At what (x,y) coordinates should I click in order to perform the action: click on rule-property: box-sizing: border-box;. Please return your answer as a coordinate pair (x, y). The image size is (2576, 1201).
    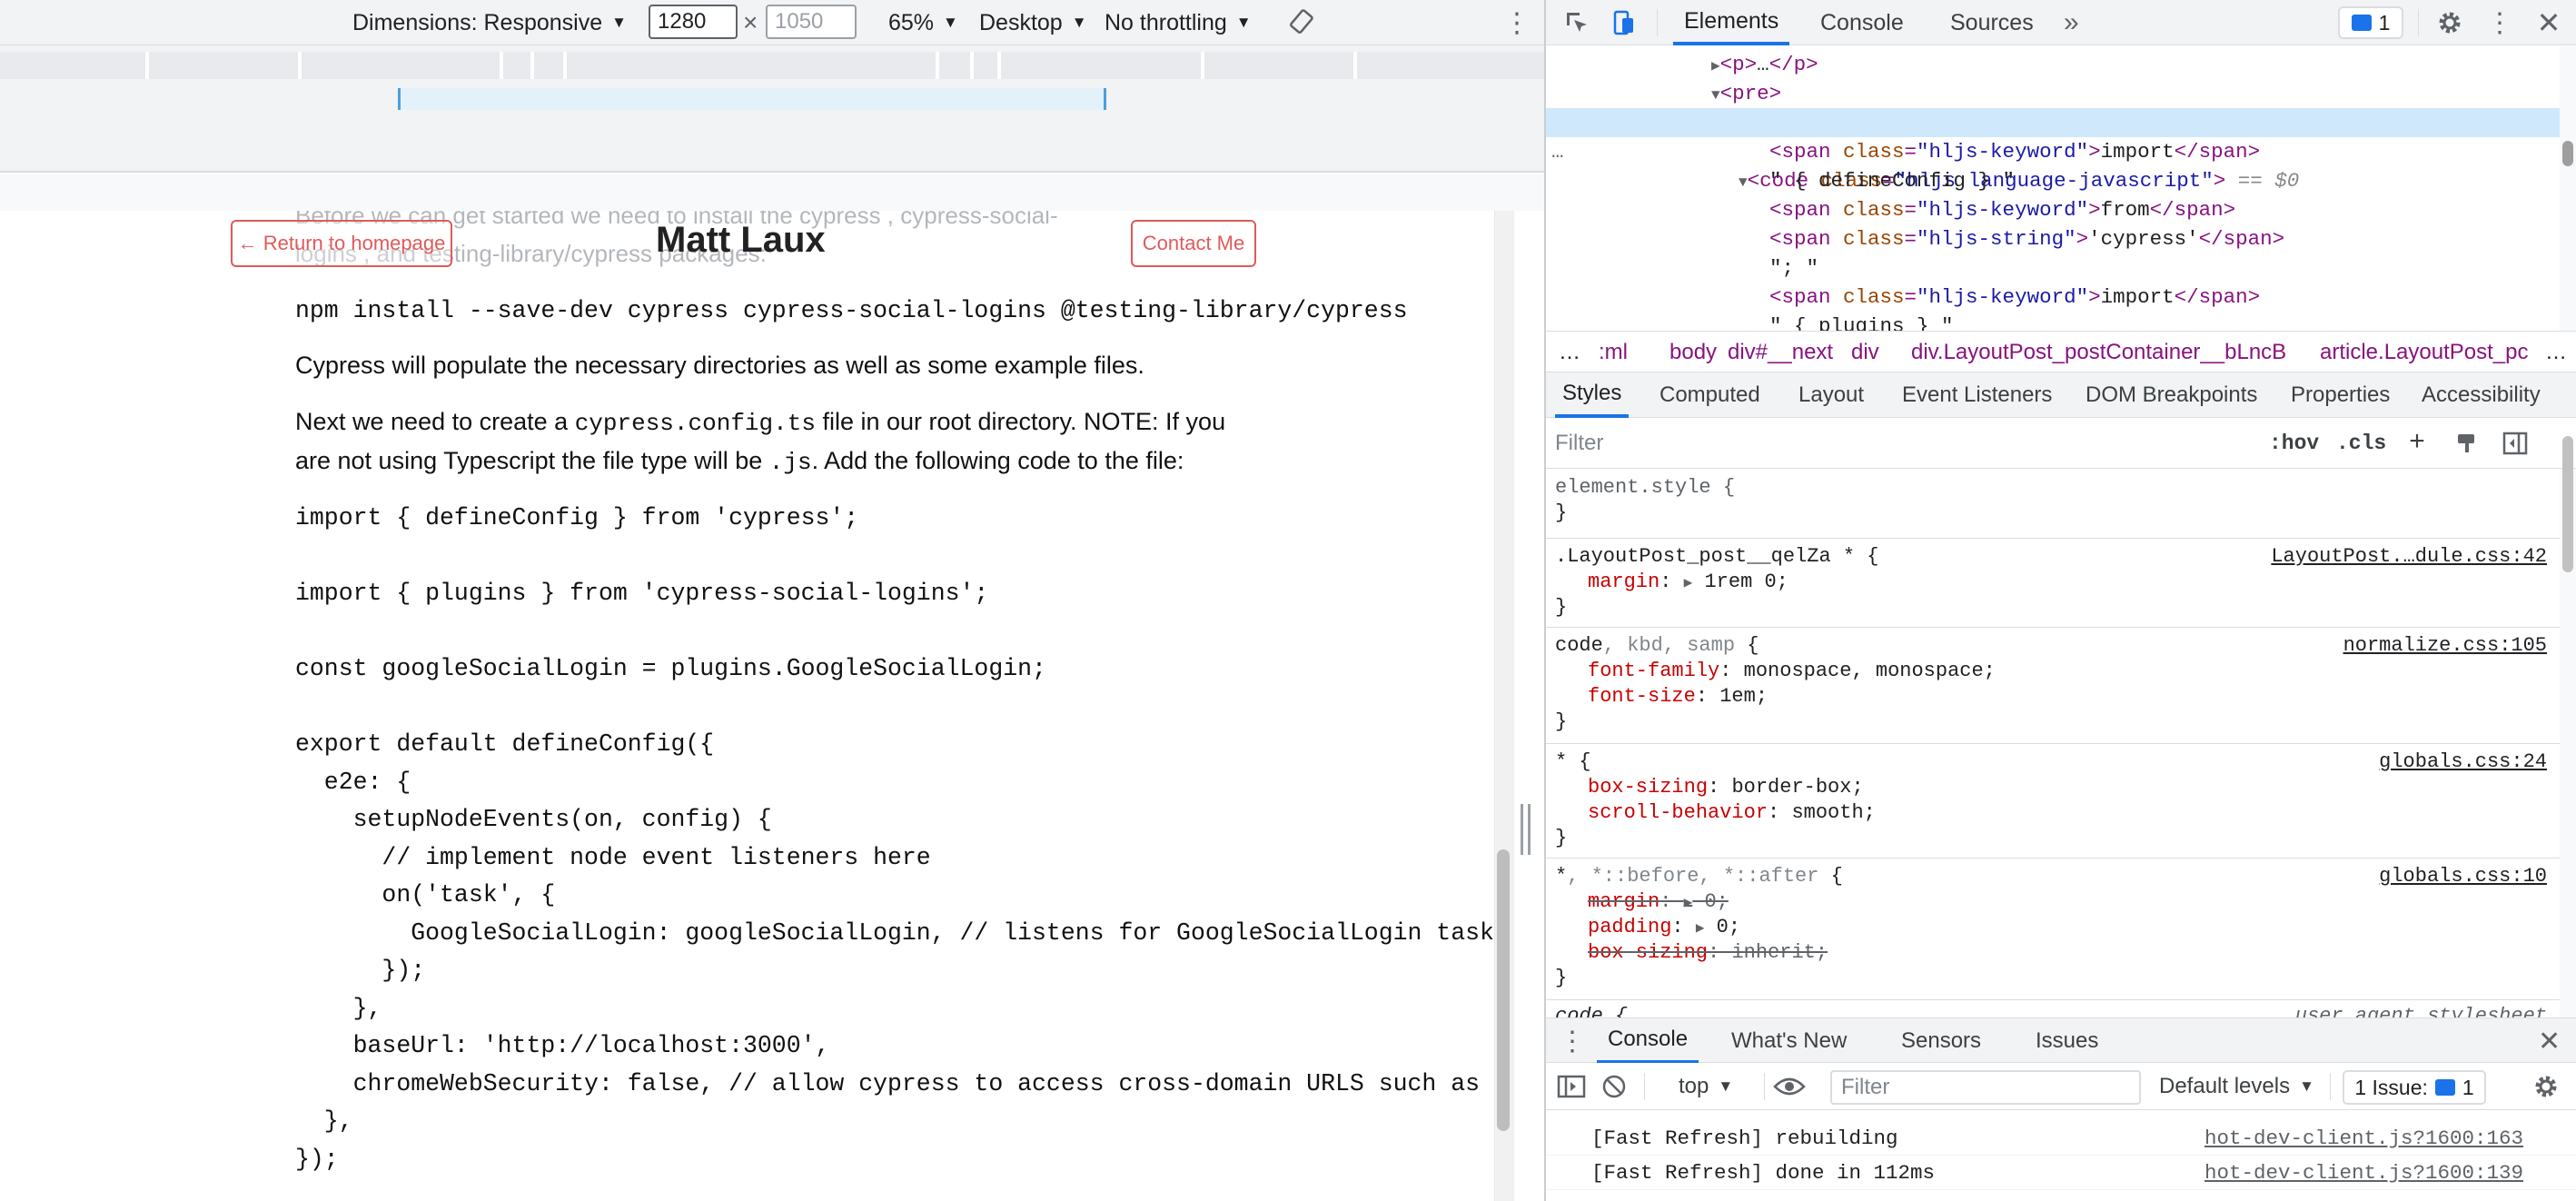
    Looking at the image, I should click on (1726, 787).